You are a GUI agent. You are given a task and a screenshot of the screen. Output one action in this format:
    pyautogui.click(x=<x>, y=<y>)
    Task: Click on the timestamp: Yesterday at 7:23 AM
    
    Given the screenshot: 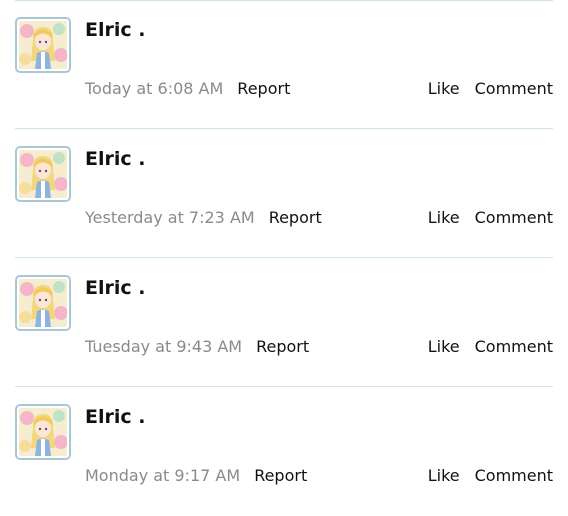 What is the action you would take?
    pyautogui.click(x=170, y=217)
    